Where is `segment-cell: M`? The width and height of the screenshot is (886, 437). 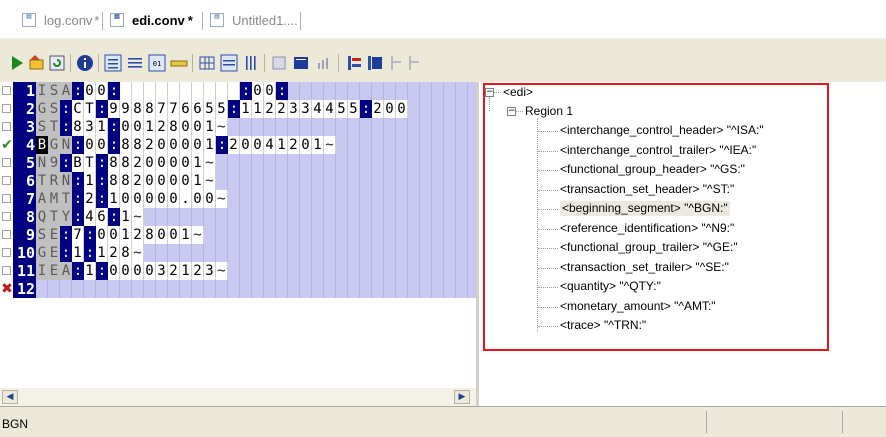 segment-cell: M is located at coordinates (54, 199).